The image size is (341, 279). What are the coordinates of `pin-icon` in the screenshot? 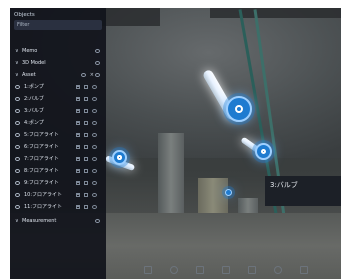 It's located at (174, 270).